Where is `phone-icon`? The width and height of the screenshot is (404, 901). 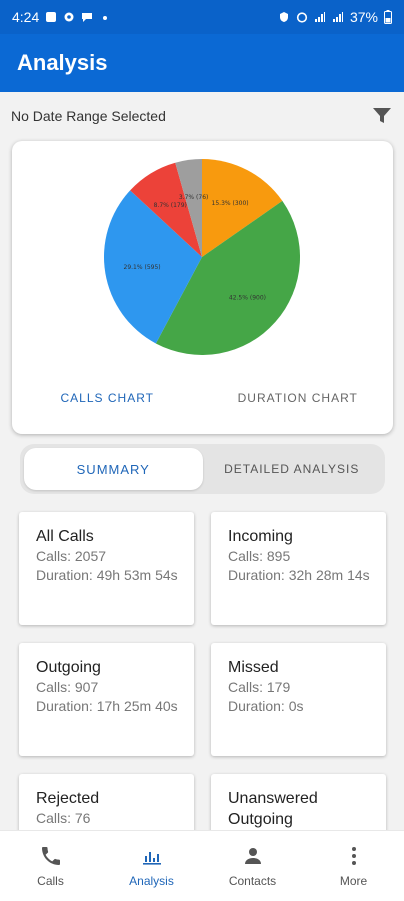
phone-icon is located at coordinates (50, 856).